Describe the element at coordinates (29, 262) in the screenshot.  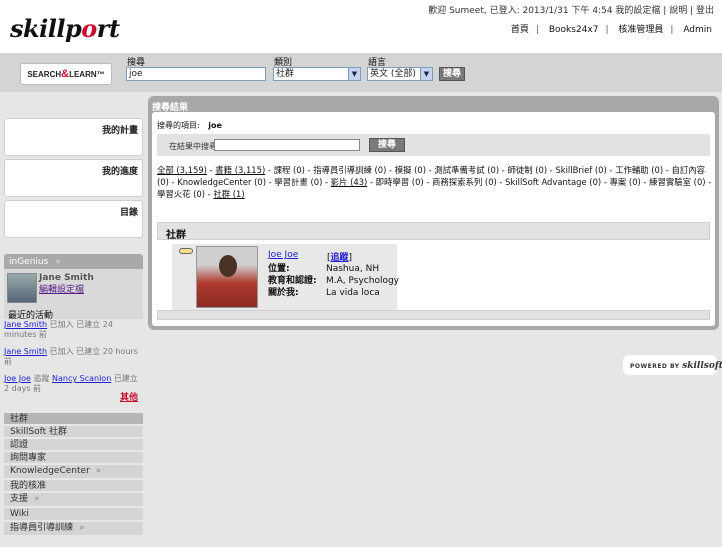
I see `ingenius-title: inGenius` at that location.